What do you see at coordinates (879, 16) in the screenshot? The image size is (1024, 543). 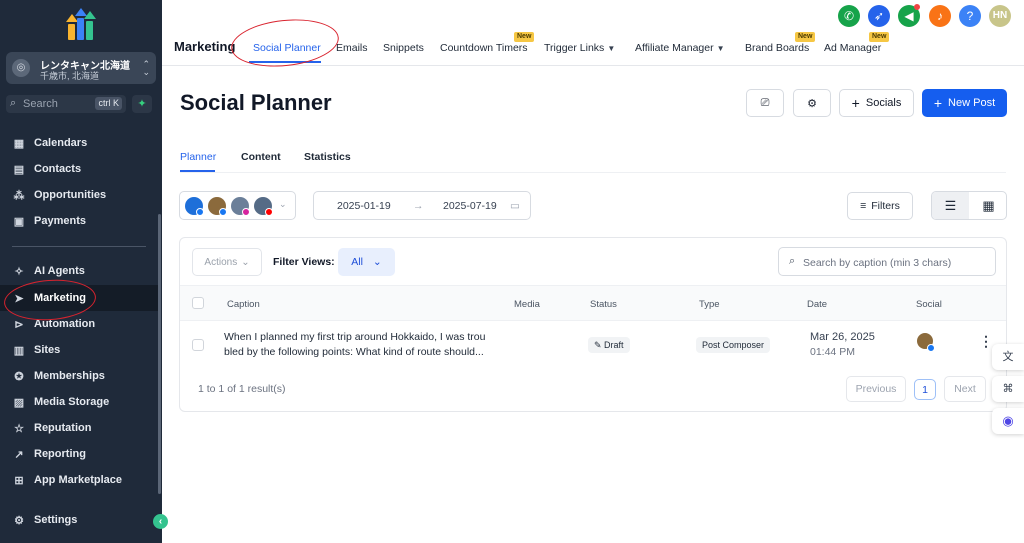 I see `rocket-icon: ➶` at bounding box center [879, 16].